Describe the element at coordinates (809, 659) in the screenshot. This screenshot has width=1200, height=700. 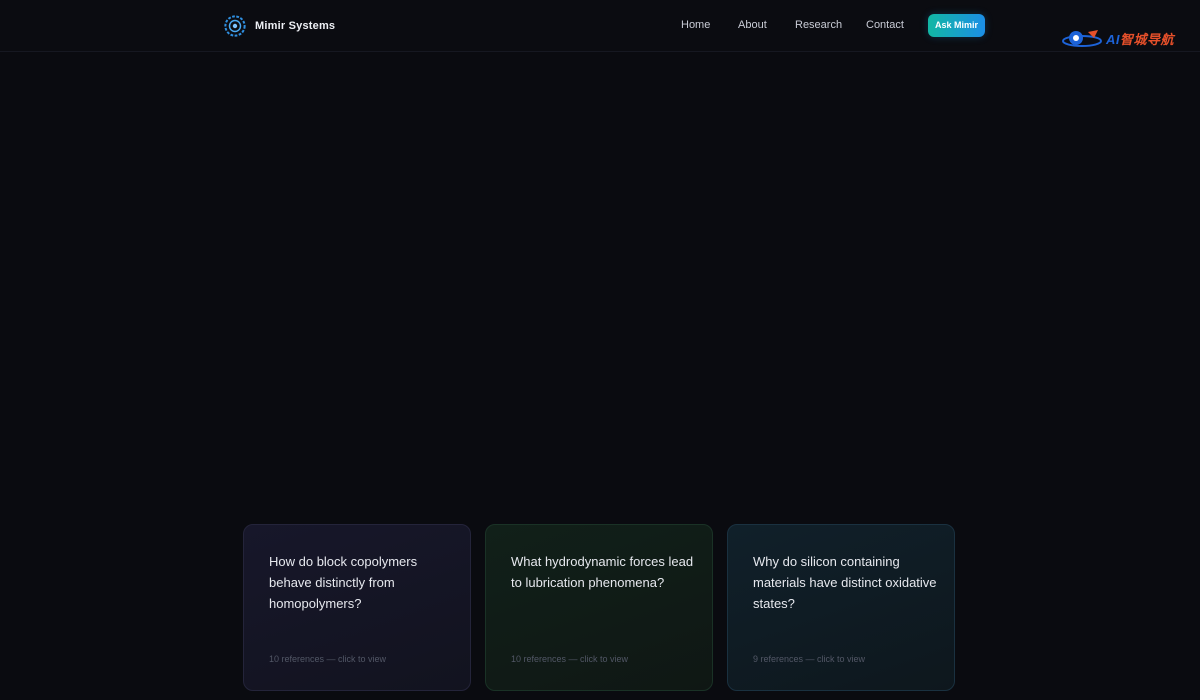
I see `card-references: 9 references — click to view` at that location.